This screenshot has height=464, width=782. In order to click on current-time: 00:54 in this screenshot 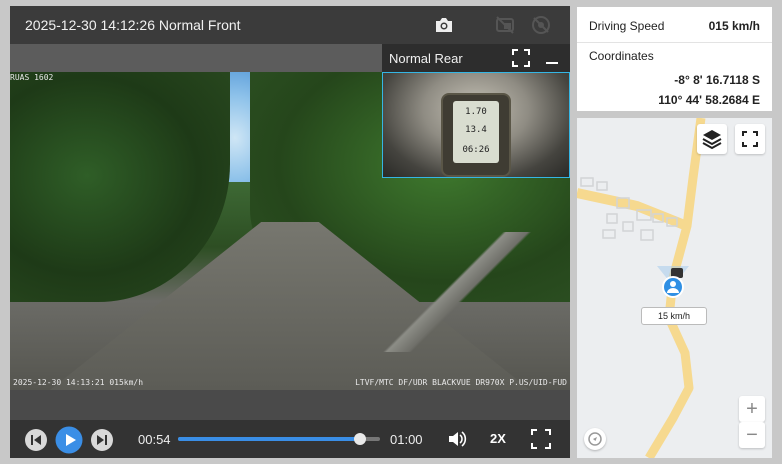, I will do `click(154, 439)`.